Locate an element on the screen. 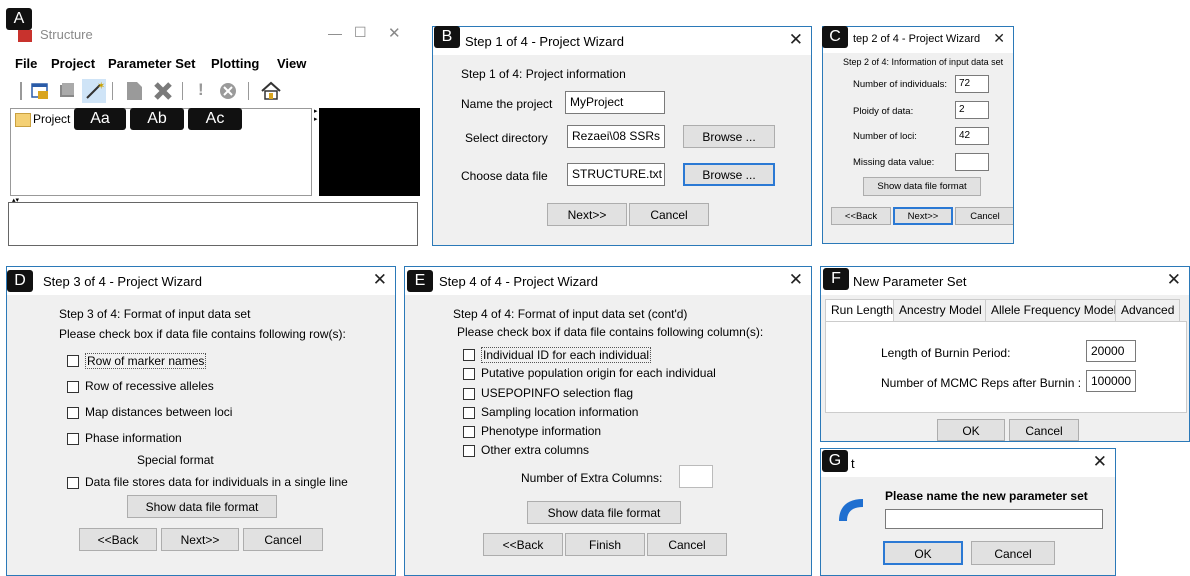  menu-view: View is located at coordinates (291, 63).